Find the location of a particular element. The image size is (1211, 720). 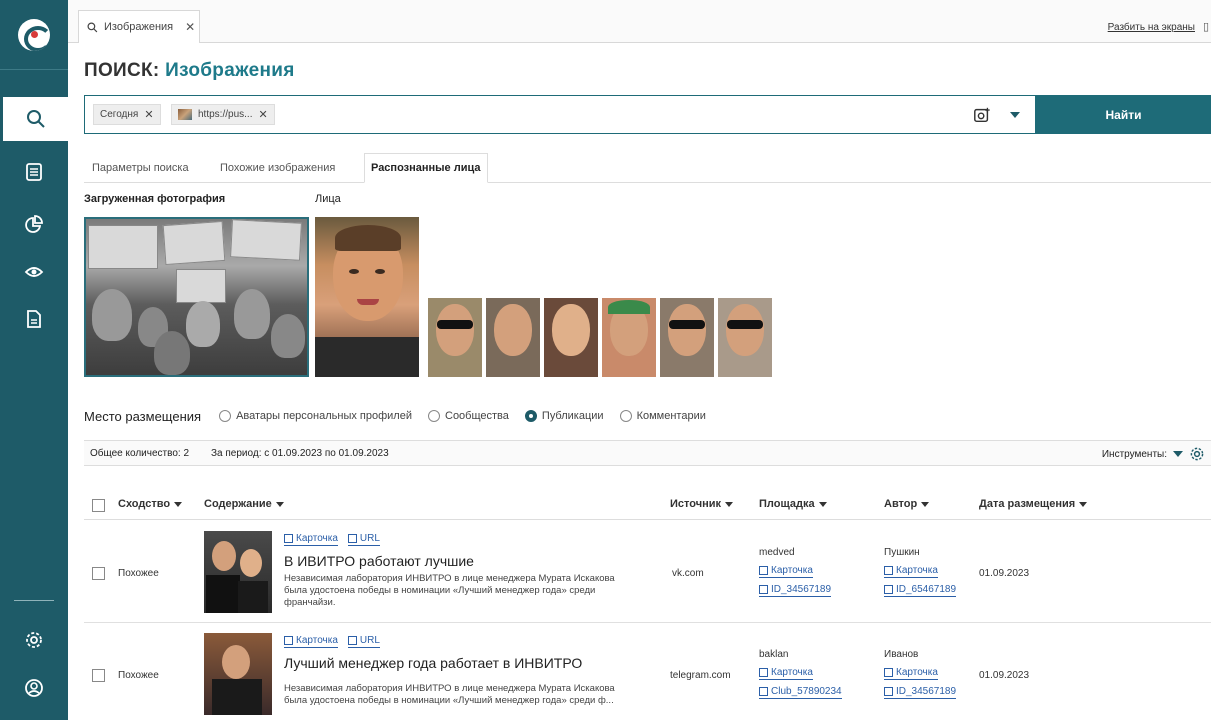

image-upload-icon is located at coordinates (982, 115).